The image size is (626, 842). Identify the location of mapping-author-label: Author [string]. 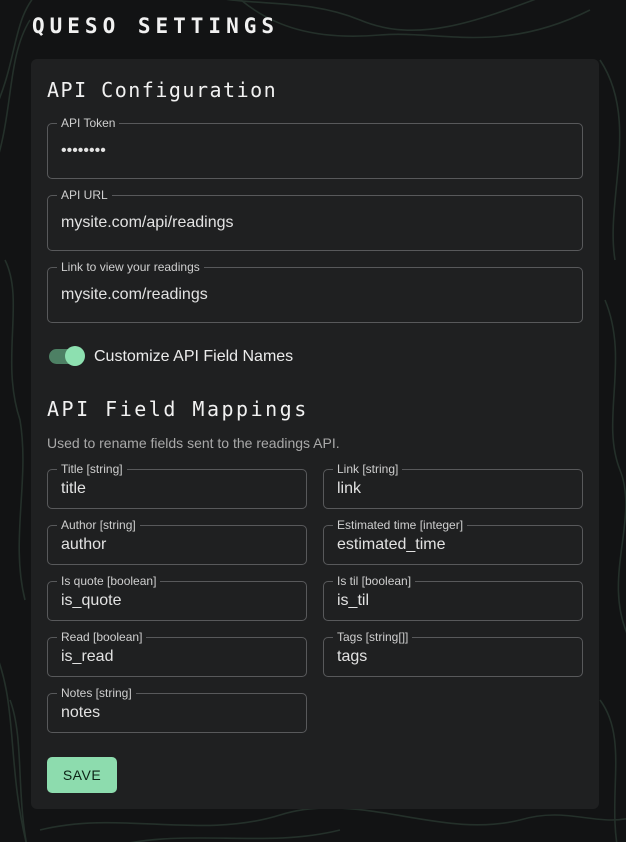
(98, 525).